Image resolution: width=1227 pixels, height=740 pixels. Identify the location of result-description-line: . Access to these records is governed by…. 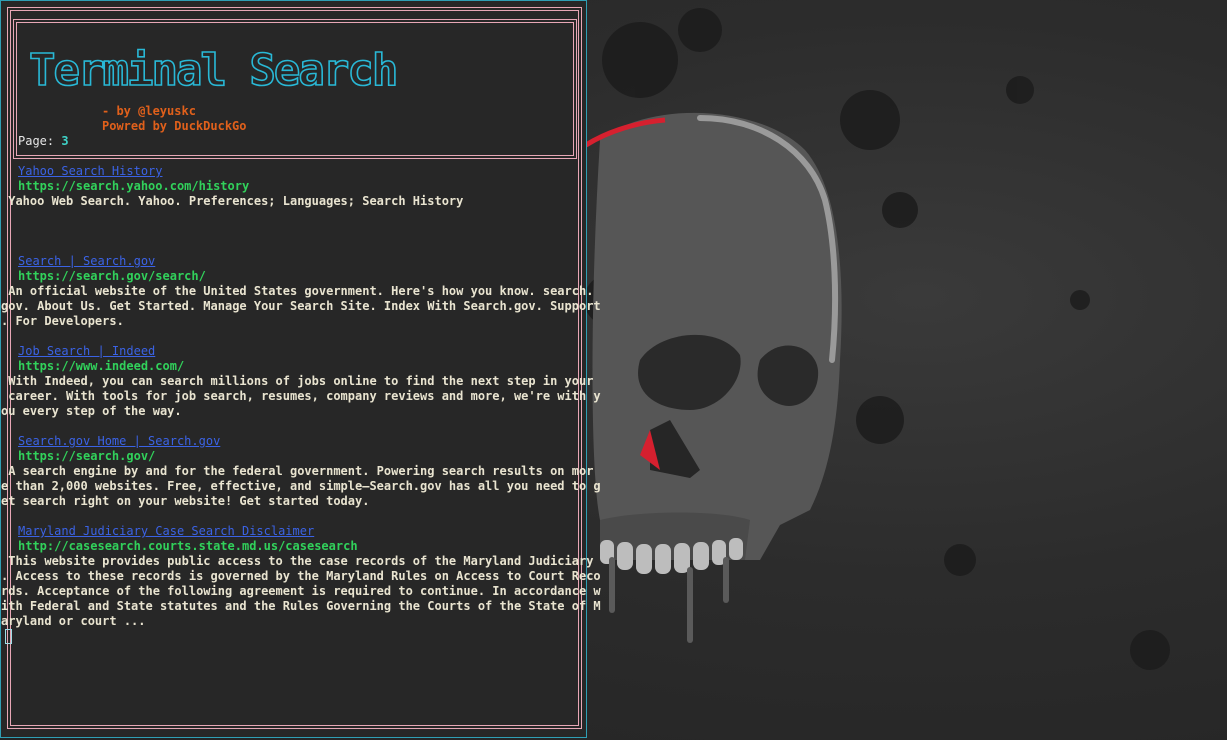
(301, 576).